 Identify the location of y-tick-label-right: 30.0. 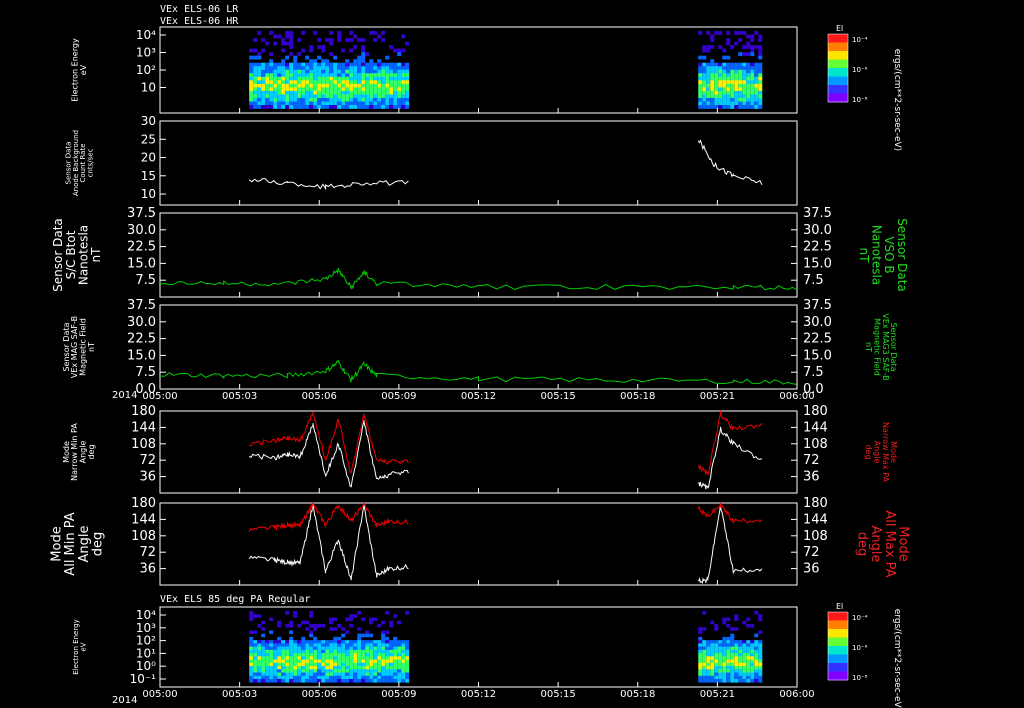
(817, 322).